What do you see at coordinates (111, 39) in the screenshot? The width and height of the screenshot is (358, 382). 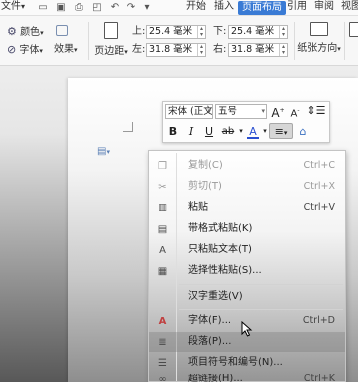 I see `margins-button: 页边距▾` at bounding box center [111, 39].